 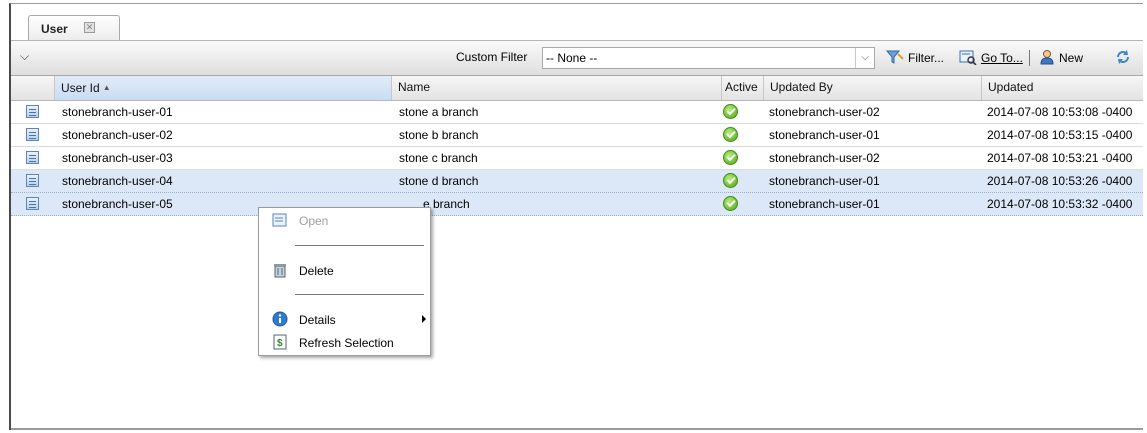 I want to click on cell-name: stone d branch, so click(x=439, y=181).